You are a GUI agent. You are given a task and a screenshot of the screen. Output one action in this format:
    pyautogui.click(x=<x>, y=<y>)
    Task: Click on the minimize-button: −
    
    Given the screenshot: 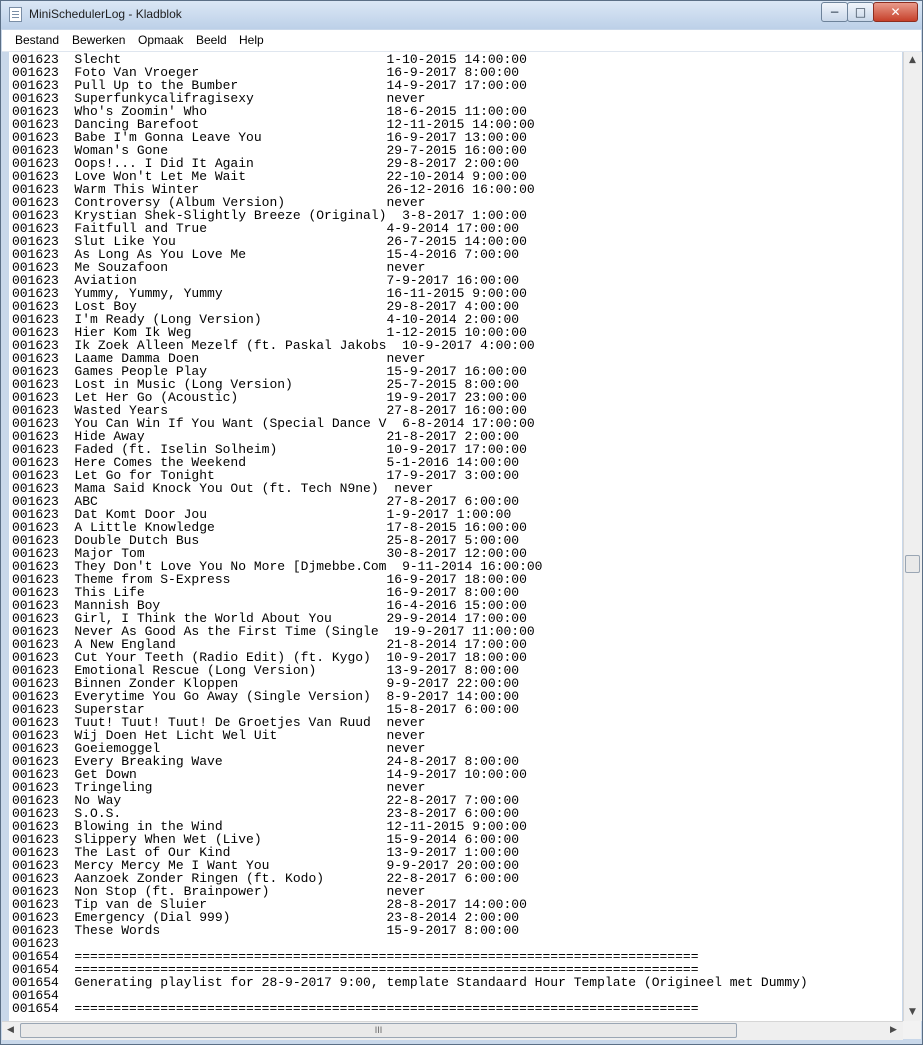 What is the action you would take?
    pyautogui.click(x=834, y=12)
    